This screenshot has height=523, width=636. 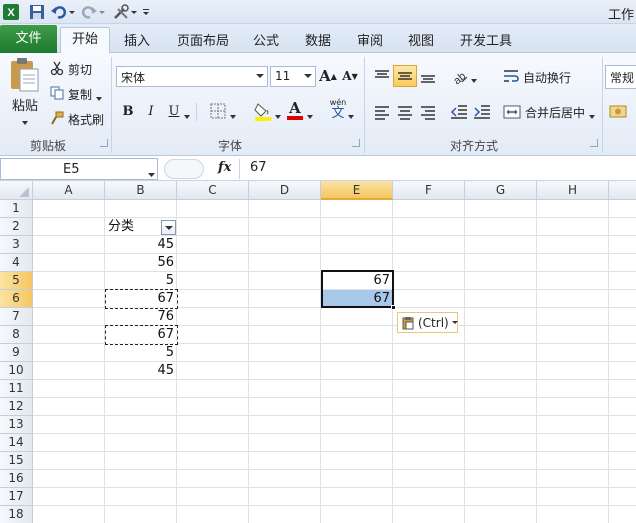 What do you see at coordinates (382, 112) in the screenshot?
I see `align-left-icon` at bounding box center [382, 112].